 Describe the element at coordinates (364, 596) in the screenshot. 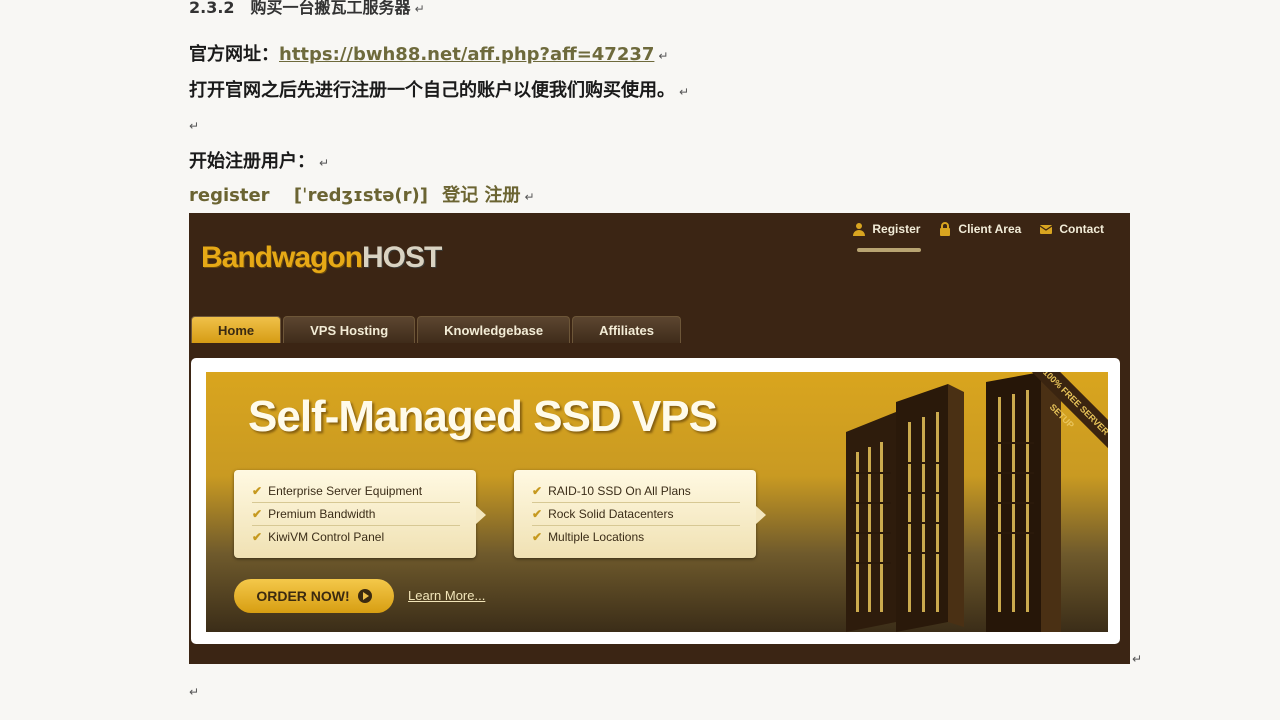

I see `play-icon` at that location.